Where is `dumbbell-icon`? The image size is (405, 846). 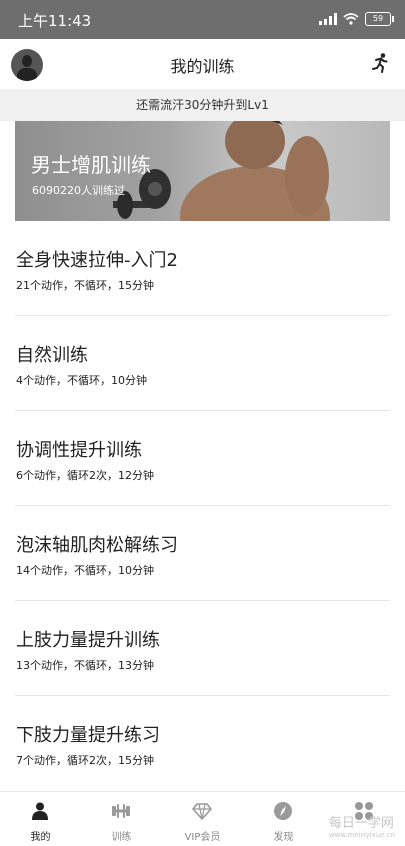 dumbbell-icon is located at coordinates (121, 811).